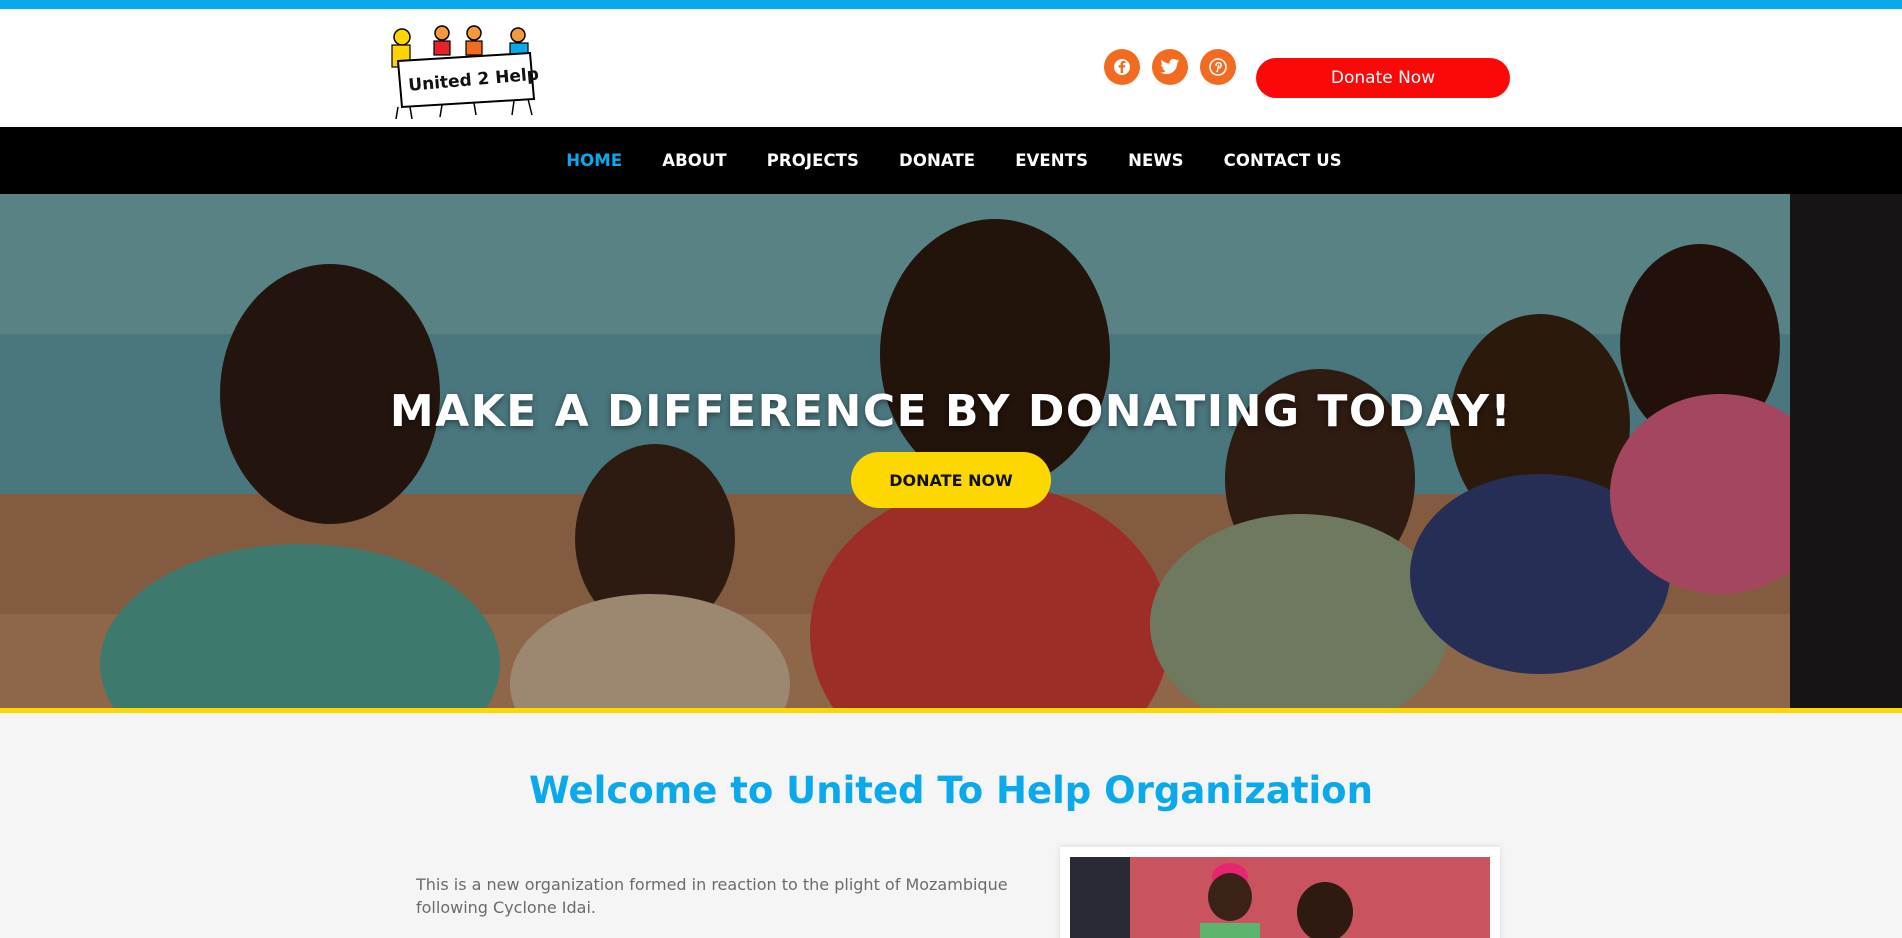 The height and width of the screenshot is (938, 1902). I want to click on social-links, so click(1170, 67).